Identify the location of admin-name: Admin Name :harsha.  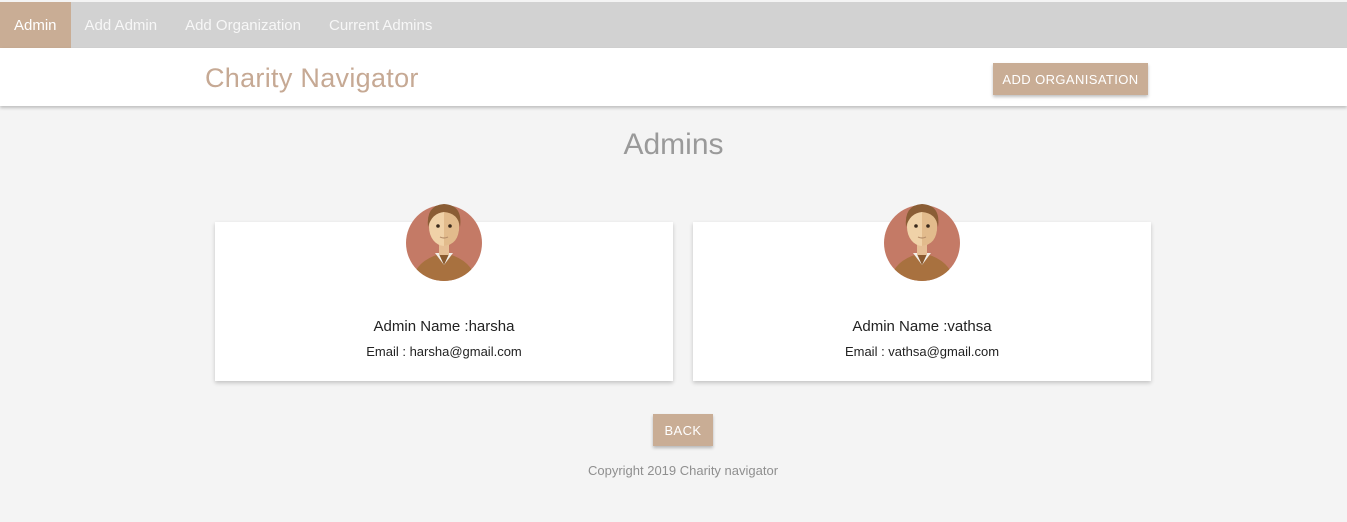
(444, 326).